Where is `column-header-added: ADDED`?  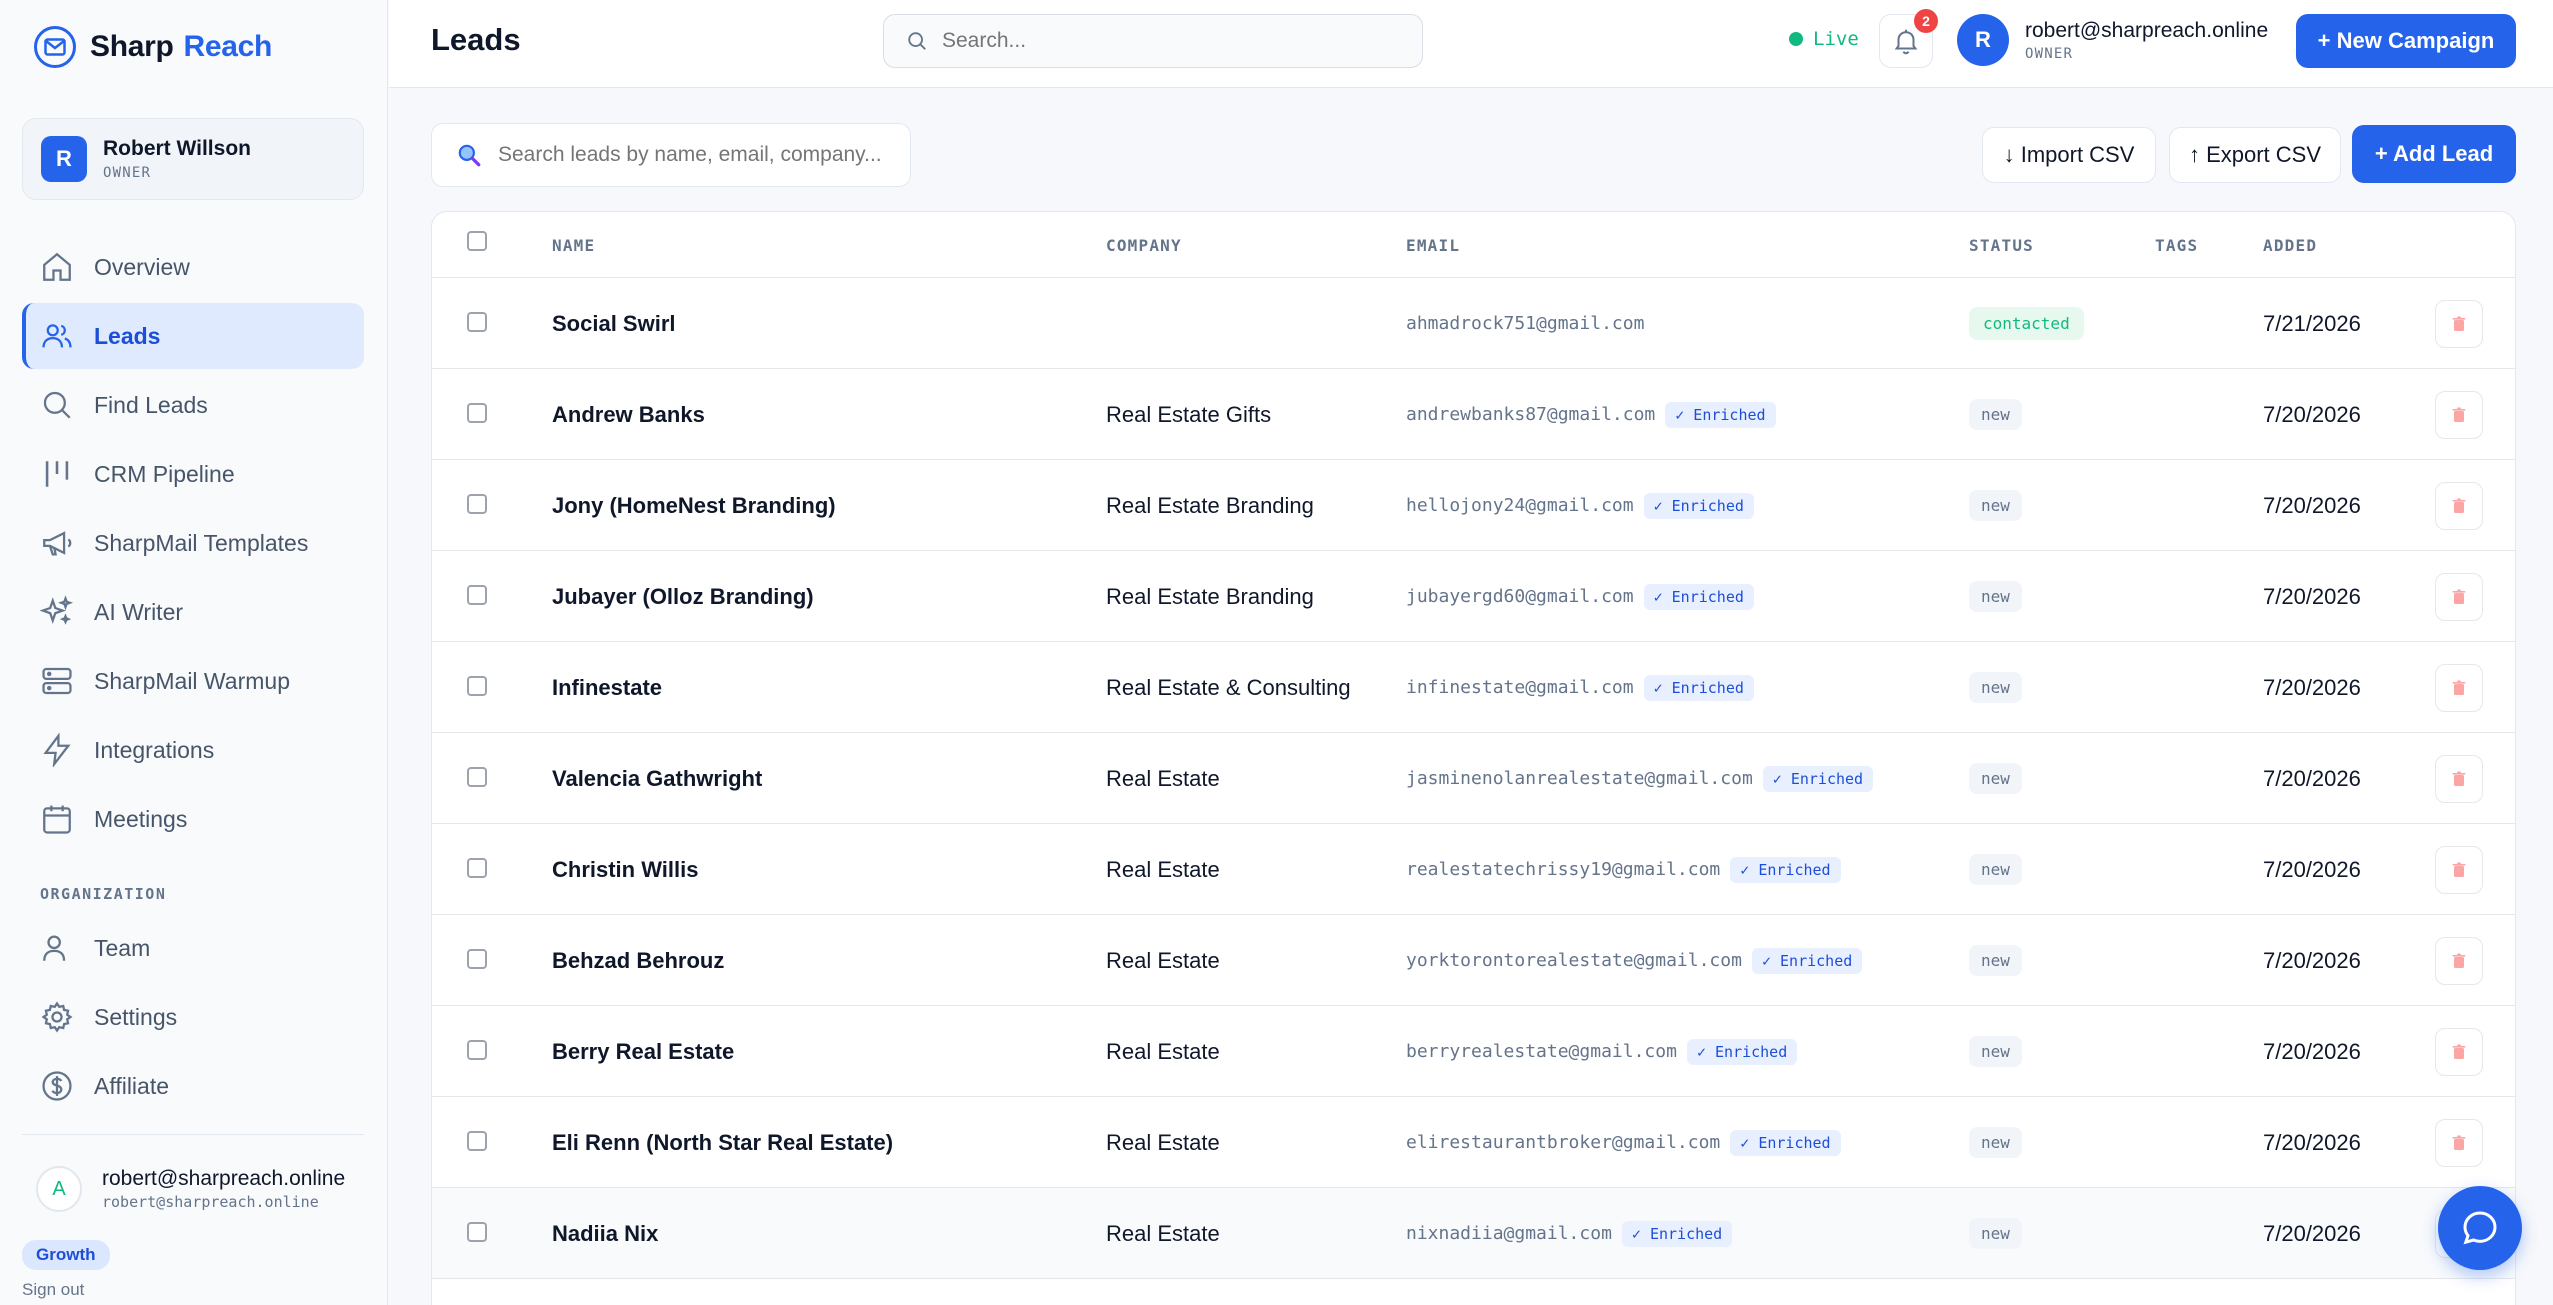 column-header-added: ADDED is located at coordinates (2290, 245).